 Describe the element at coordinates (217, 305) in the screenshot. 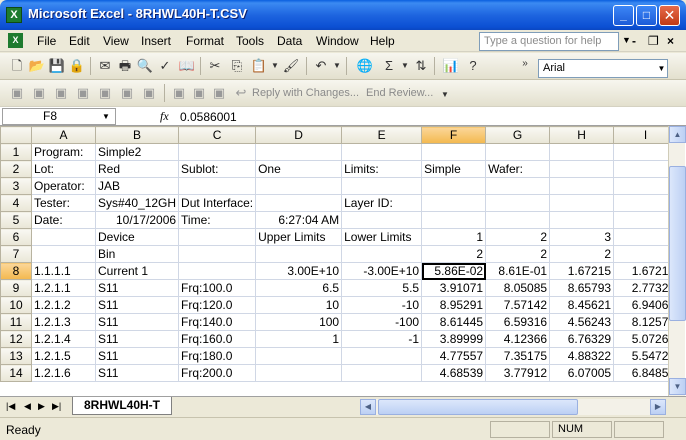

I see `cell: Frq:120.0` at that location.